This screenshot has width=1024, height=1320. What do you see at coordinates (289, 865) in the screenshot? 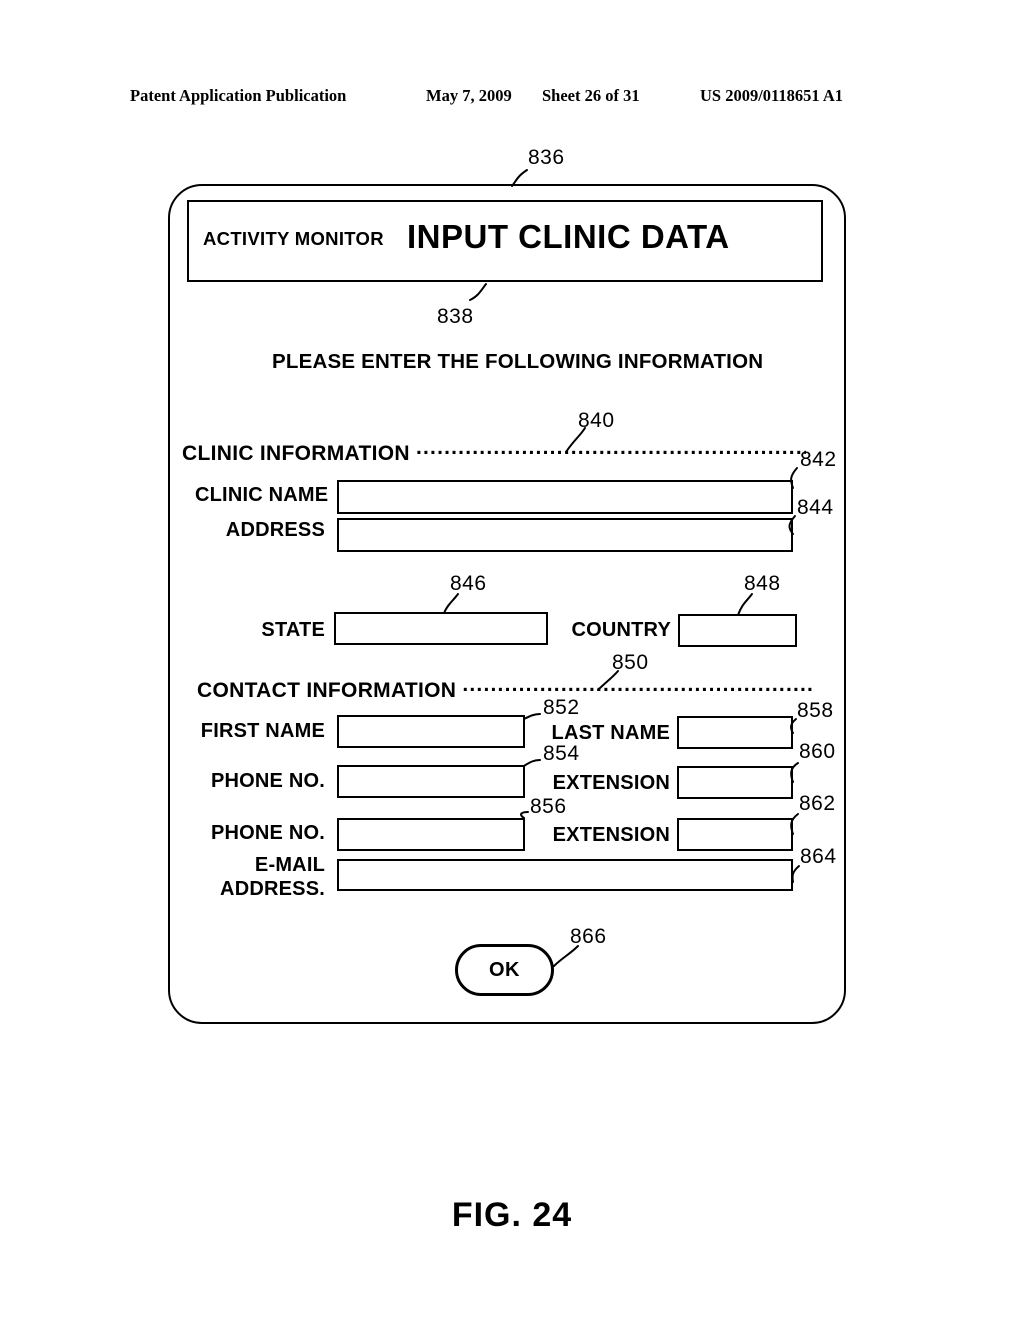
I see `email-address-label-line1: E-MAIL` at bounding box center [289, 865].